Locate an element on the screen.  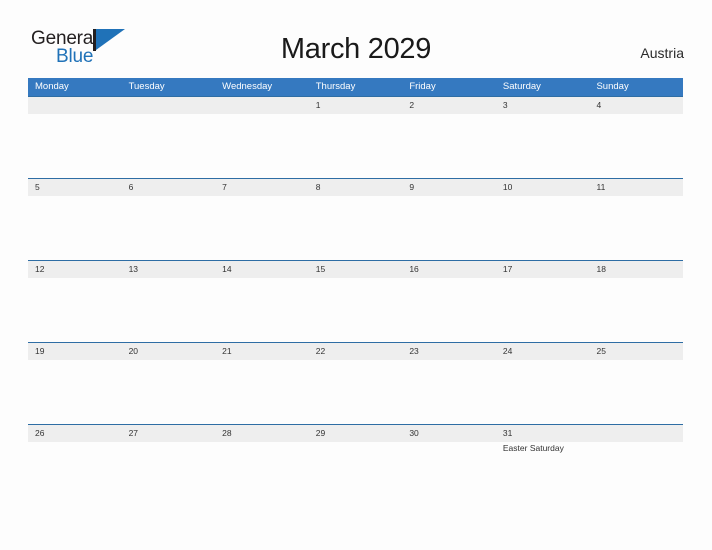
day-number: 23 is located at coordinates (449, 351).